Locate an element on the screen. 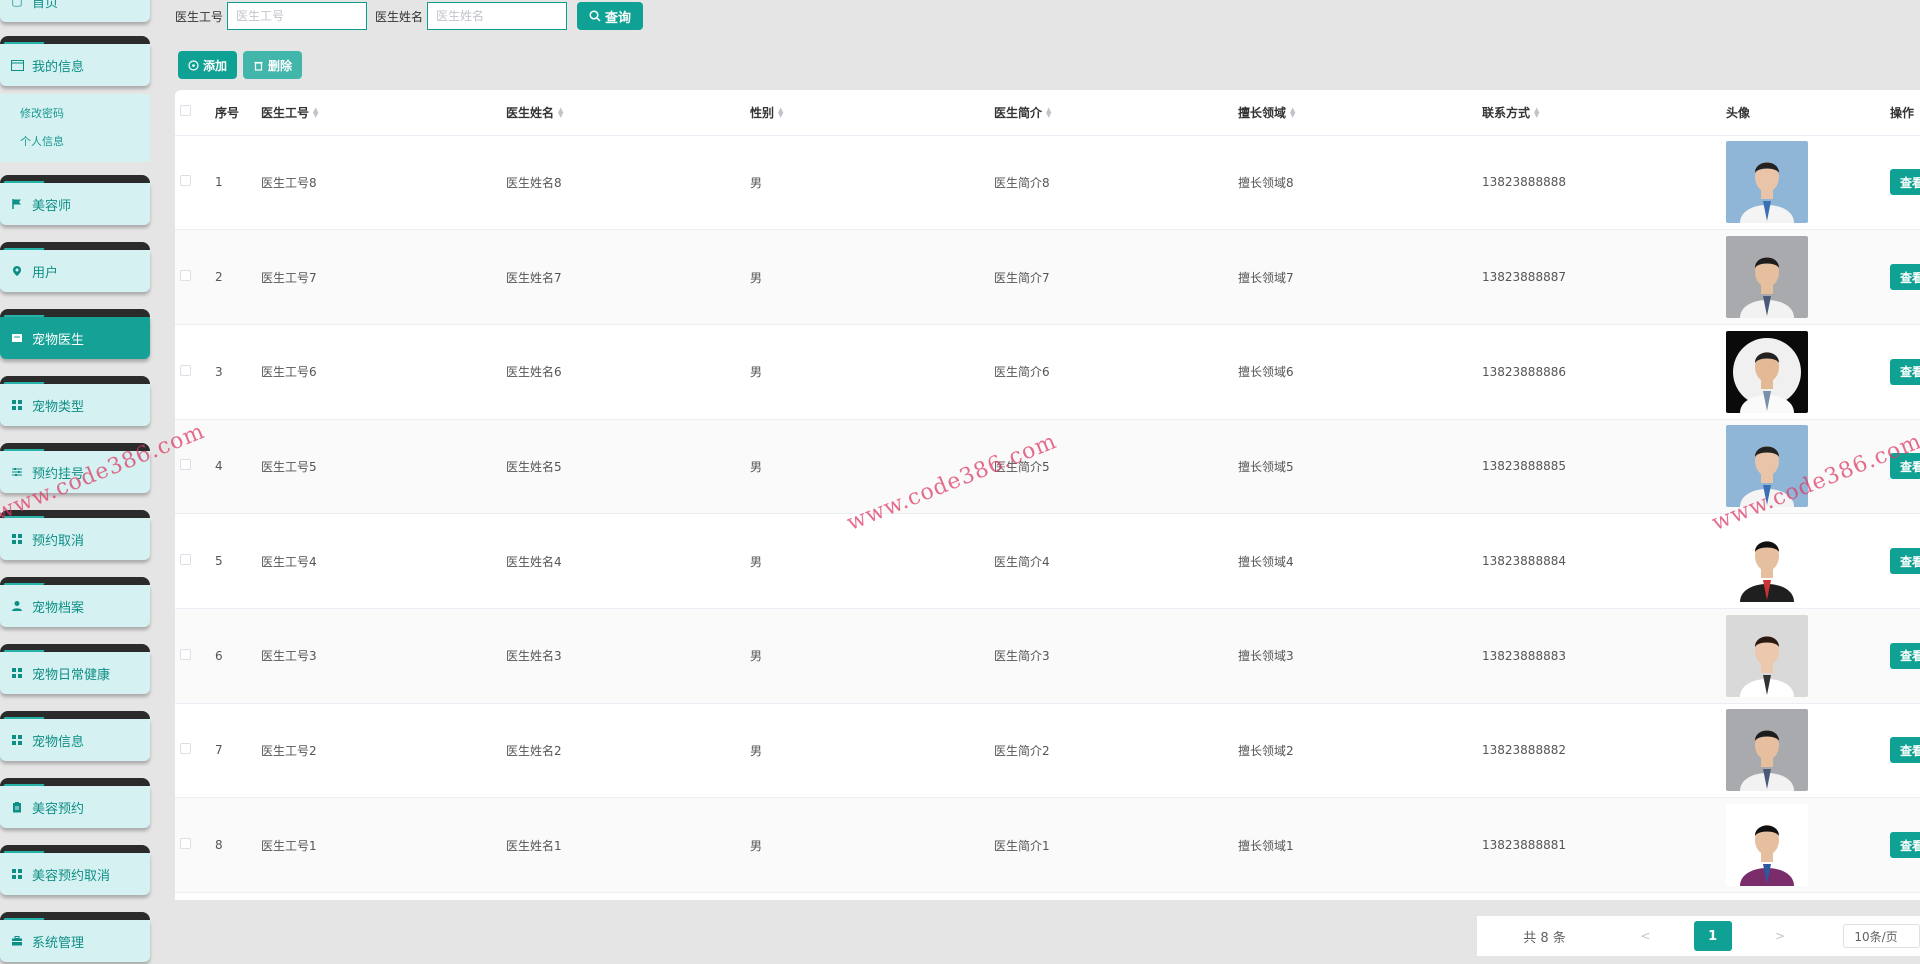 This screenshot has height=964, width=1920. cell-doctor-id: 医生工号3 is located at coordinates (383, 656).